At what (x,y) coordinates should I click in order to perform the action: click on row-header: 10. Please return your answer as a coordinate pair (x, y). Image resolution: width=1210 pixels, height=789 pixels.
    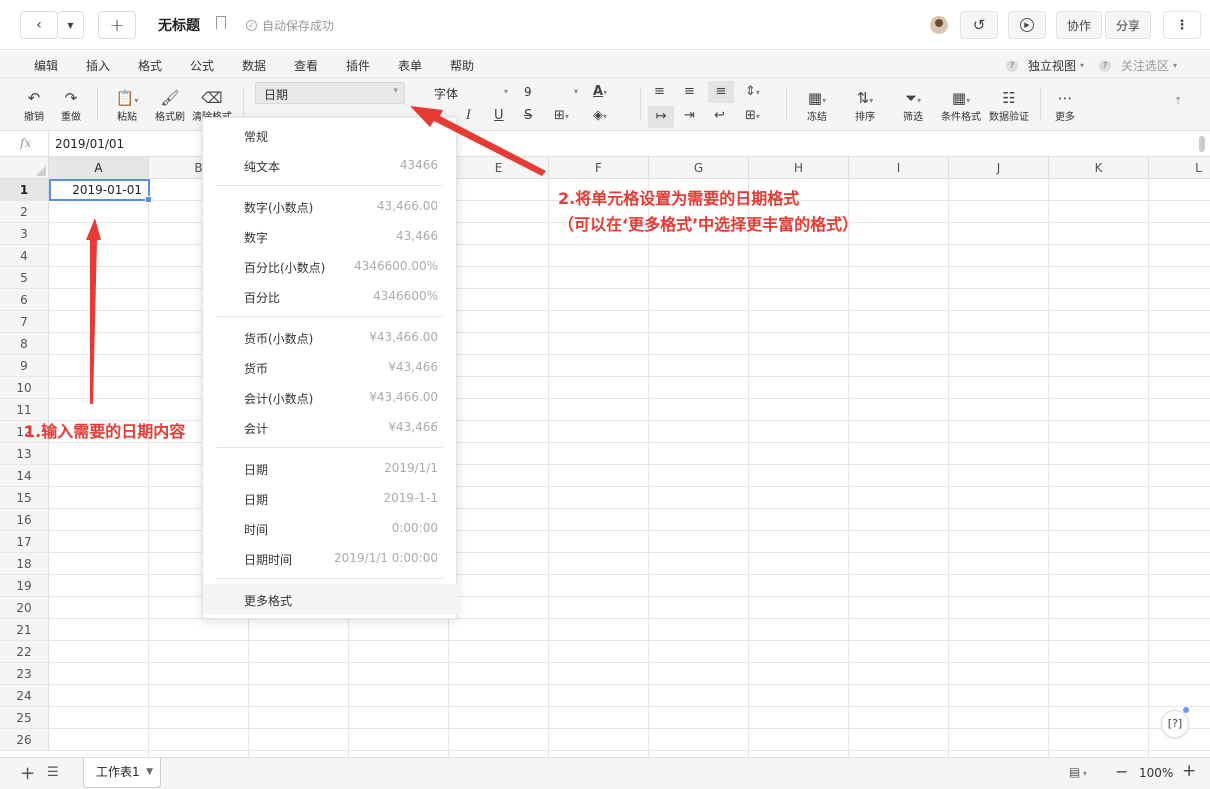
    Looking at the image, I should click on (24, 388).